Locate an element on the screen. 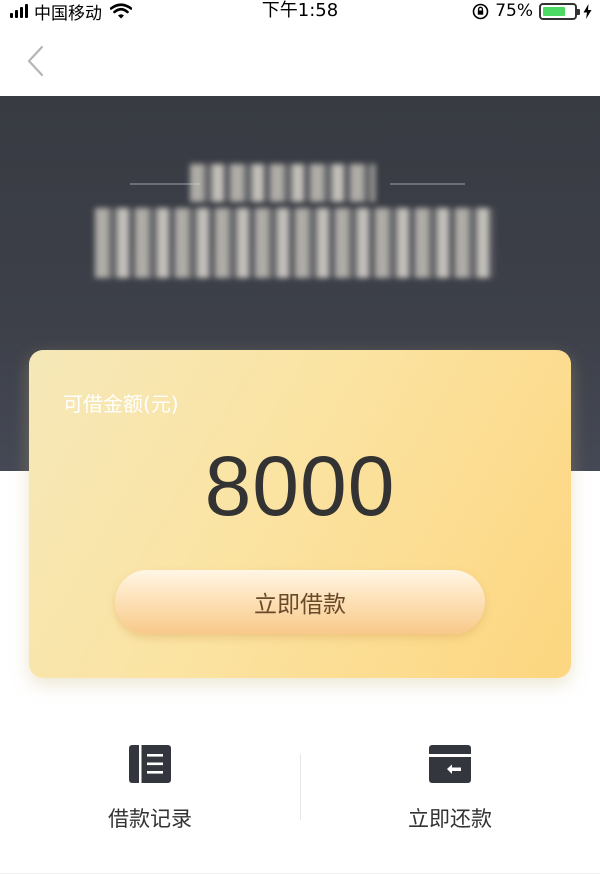  back-chevron-icon is located at coordinates (35, 61).